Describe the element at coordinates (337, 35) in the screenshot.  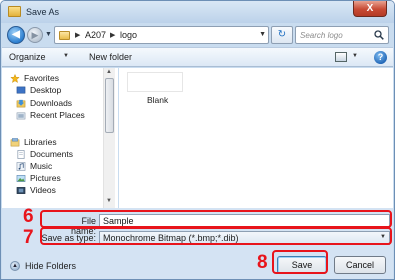
I see `search-input` at that location.